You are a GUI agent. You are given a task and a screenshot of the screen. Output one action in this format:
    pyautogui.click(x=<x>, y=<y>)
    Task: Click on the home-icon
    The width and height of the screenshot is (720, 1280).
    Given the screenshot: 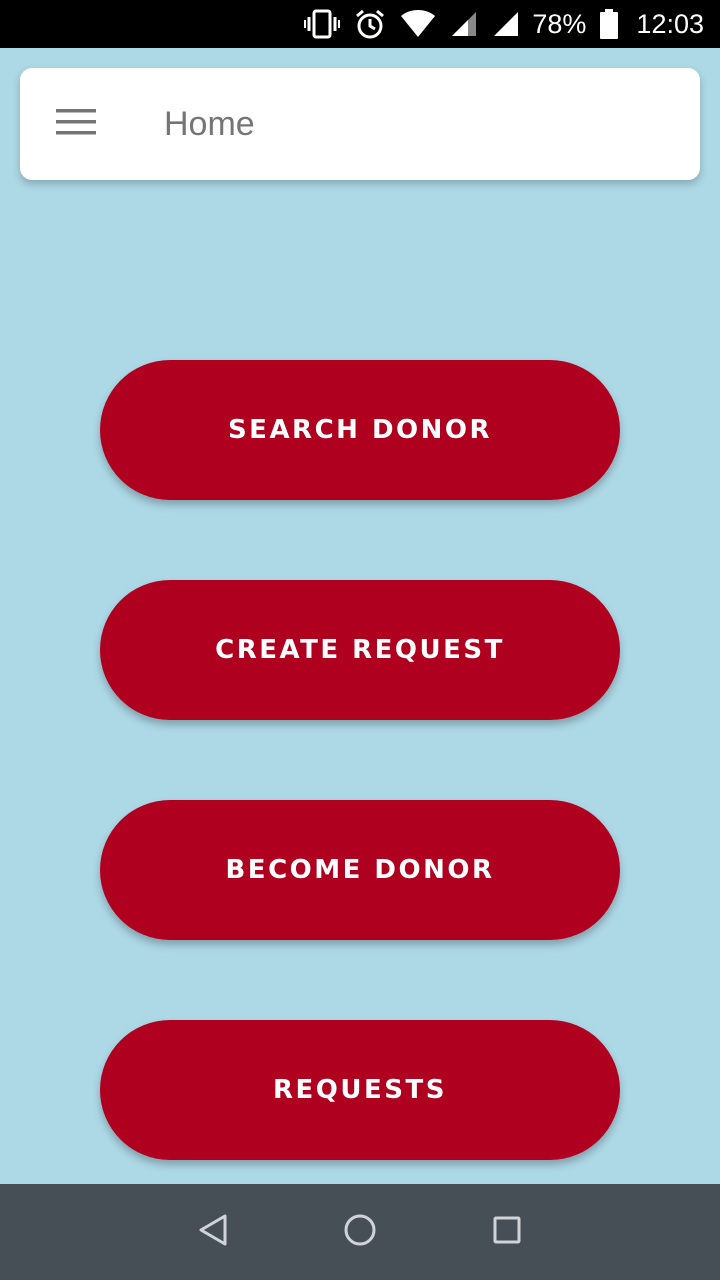 What is the action you would take?
    pyautogui.click(x=360, y=1232)
    